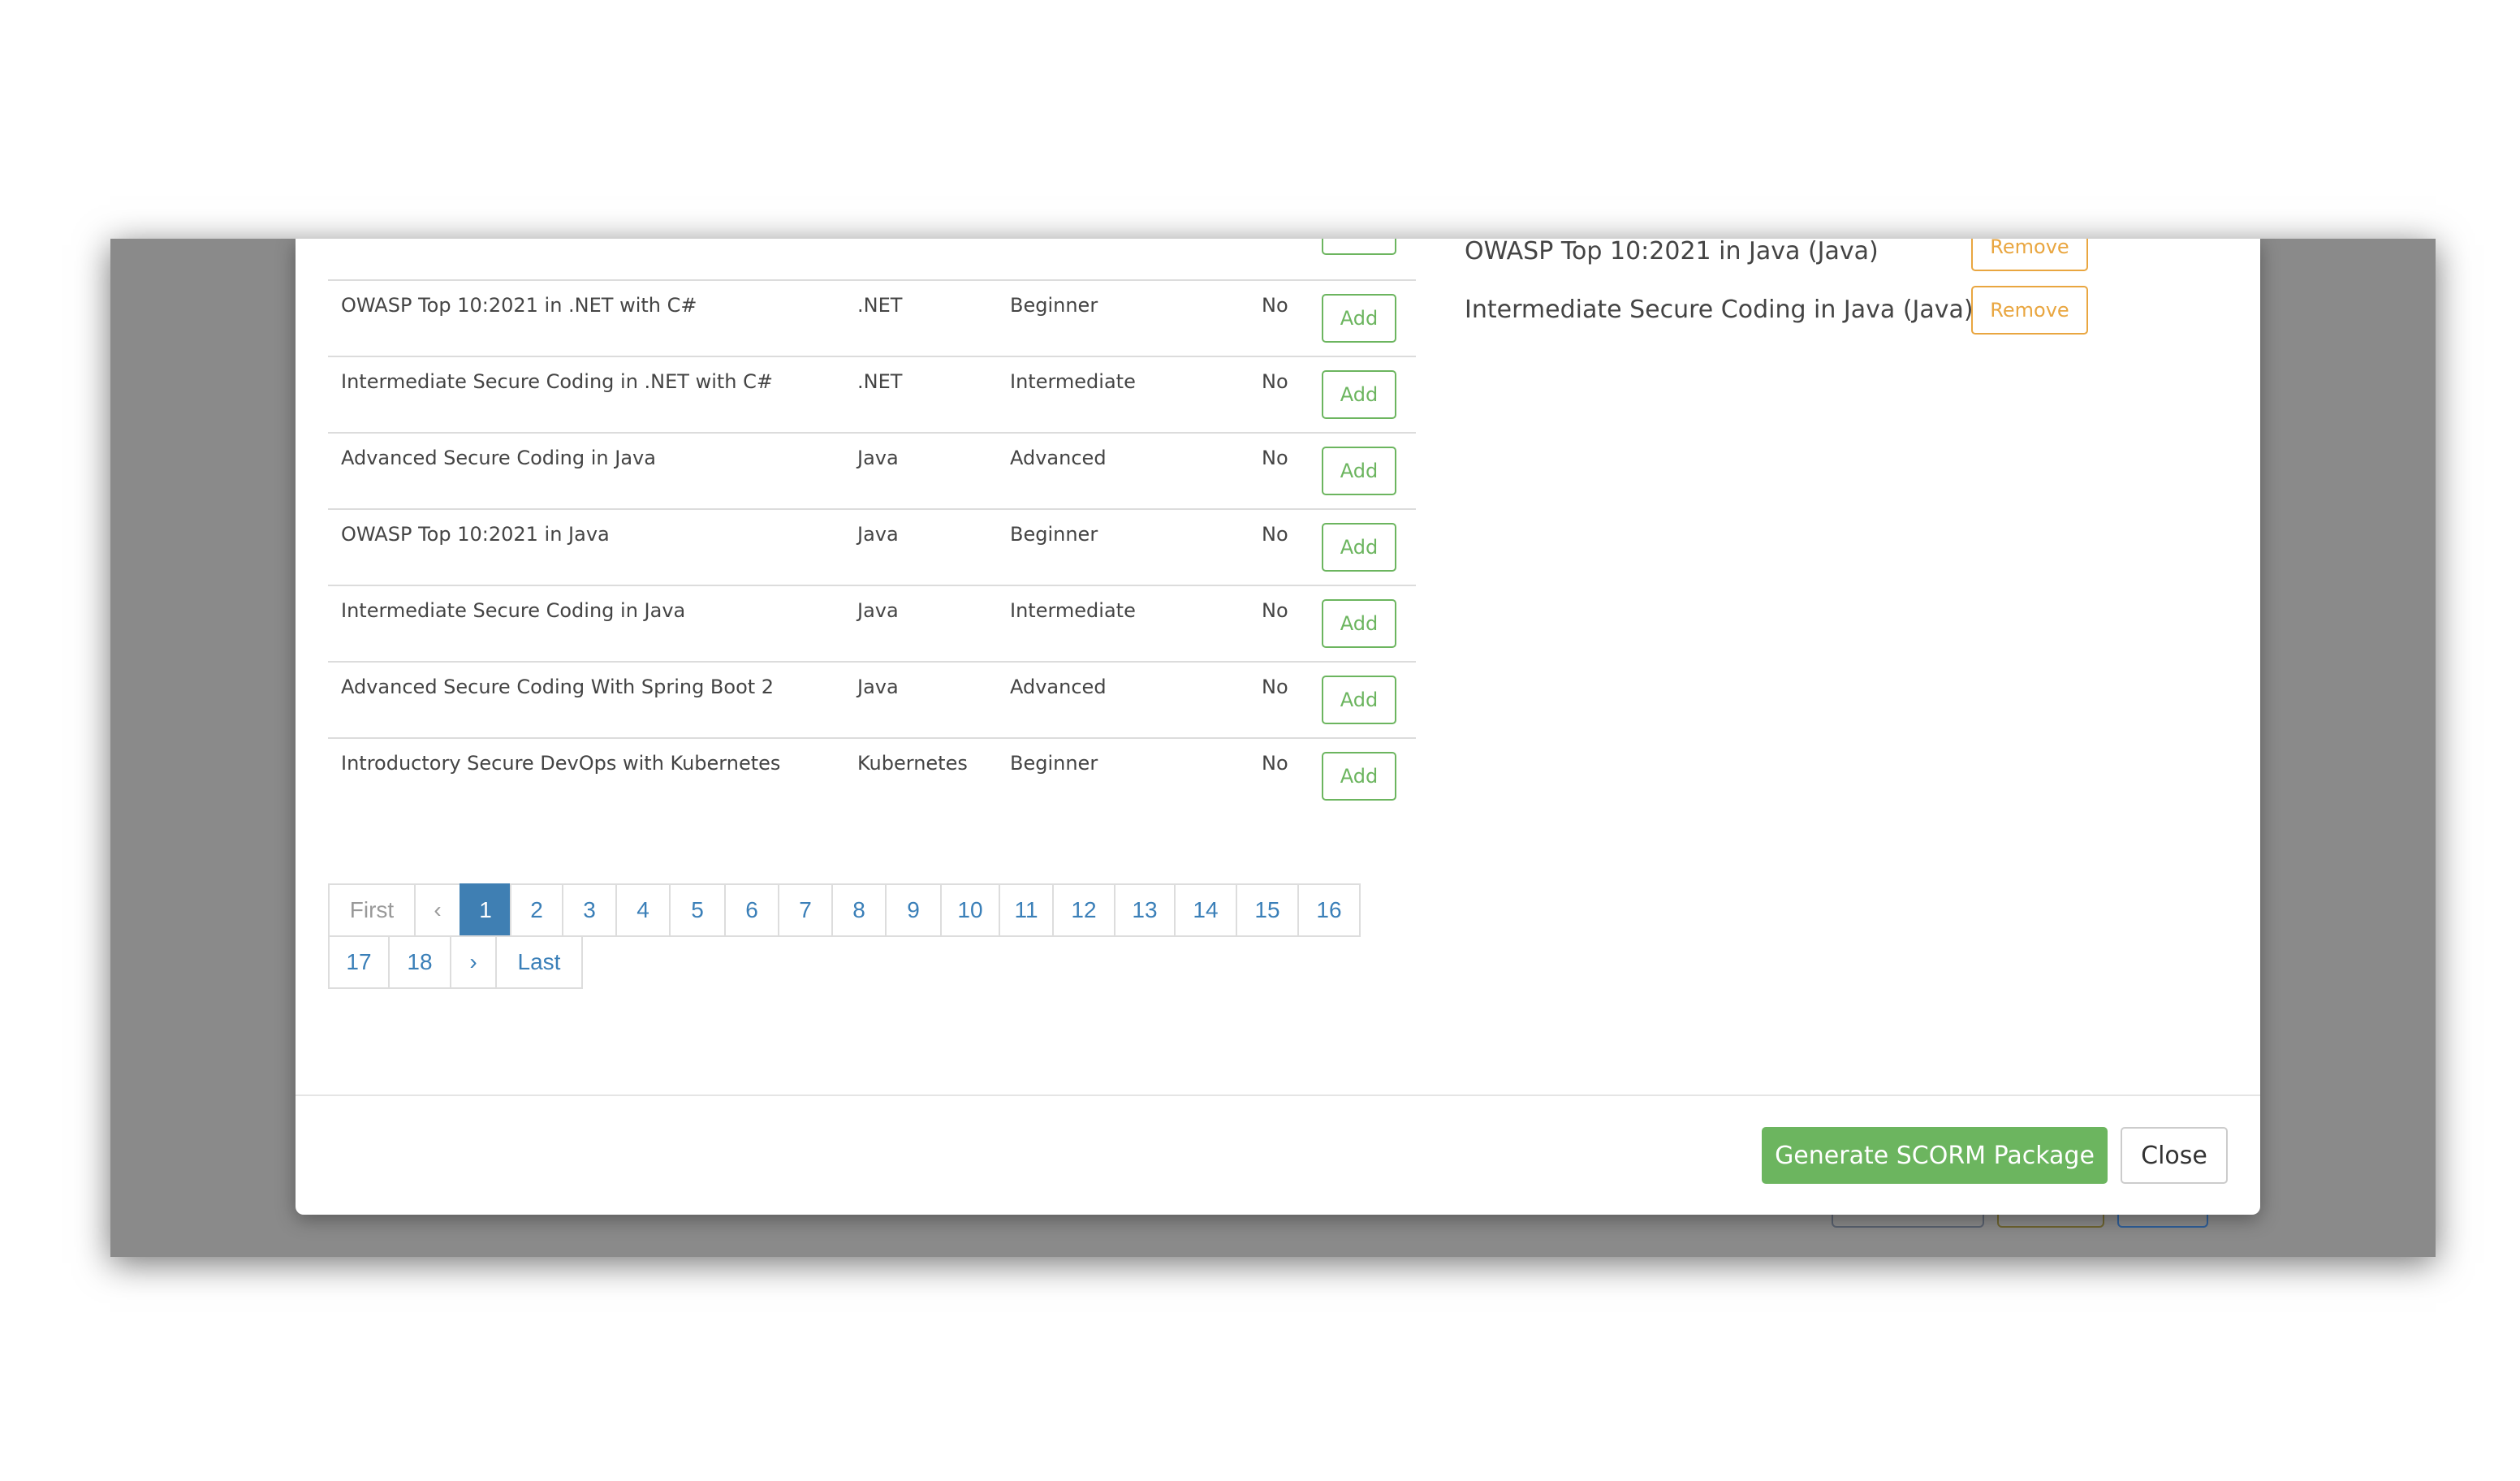 This screenshot has height=1481, width=2520. I want to click on table-row-partial: Add, so click(872, 261).